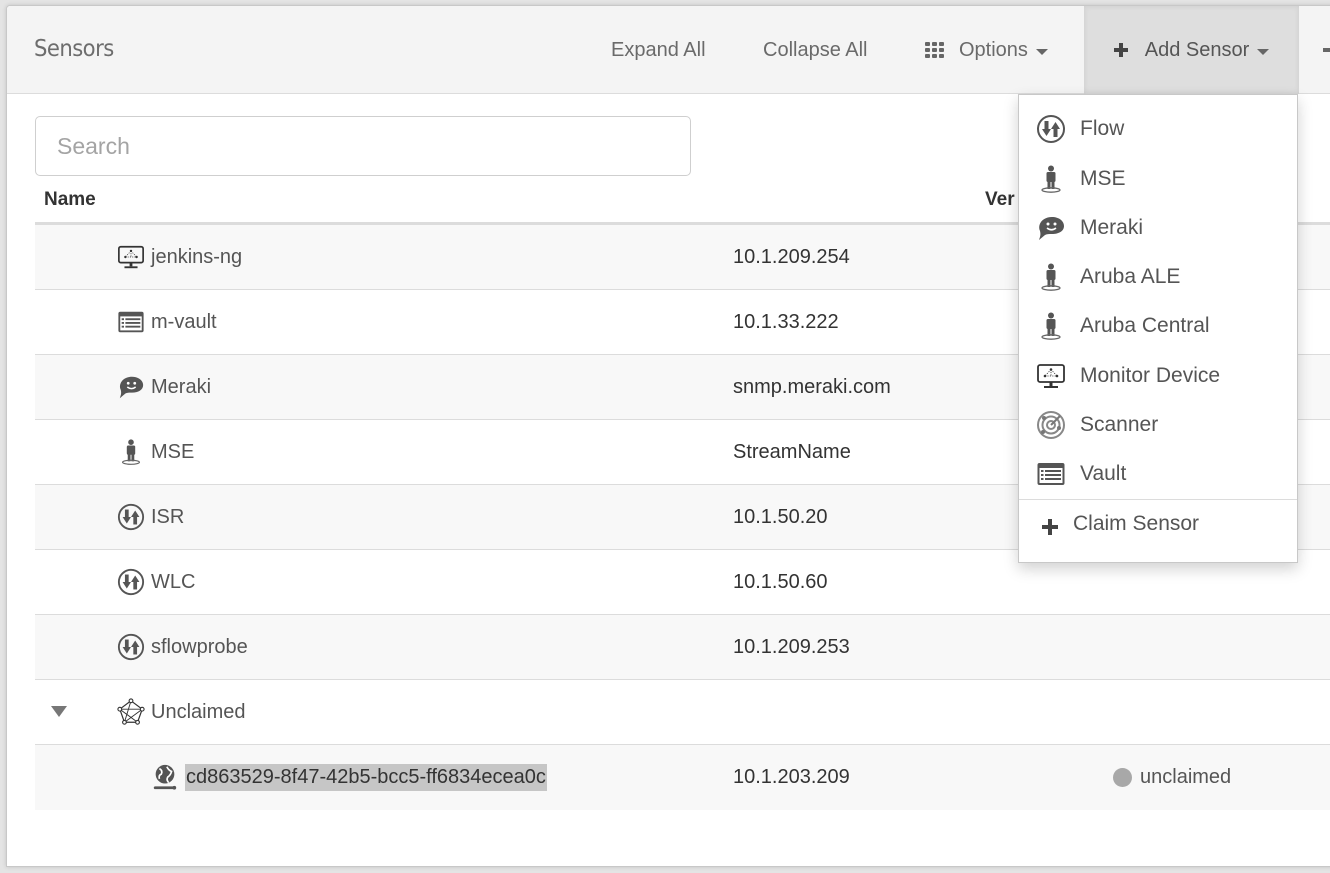 The image size is (1330, 873). Describe the element at coordinates (1186, 776) in the screenshot. I see `status-label: unclaimed` at that location.